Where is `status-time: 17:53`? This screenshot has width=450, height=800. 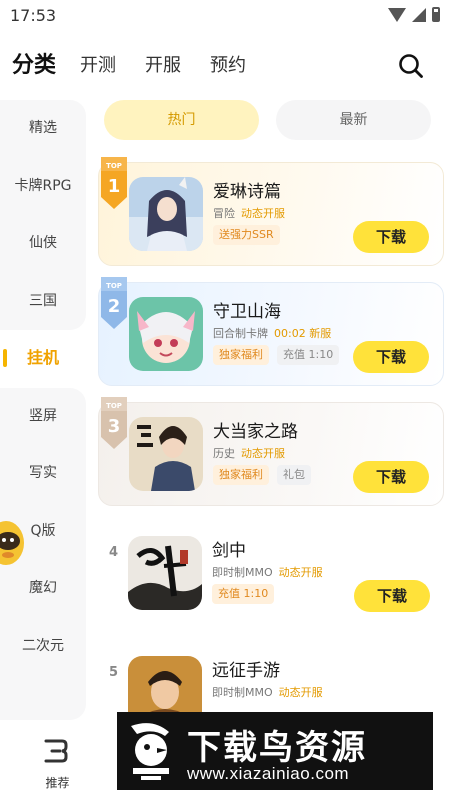 status-time: 17:53 is located at coordinates (33, 15).